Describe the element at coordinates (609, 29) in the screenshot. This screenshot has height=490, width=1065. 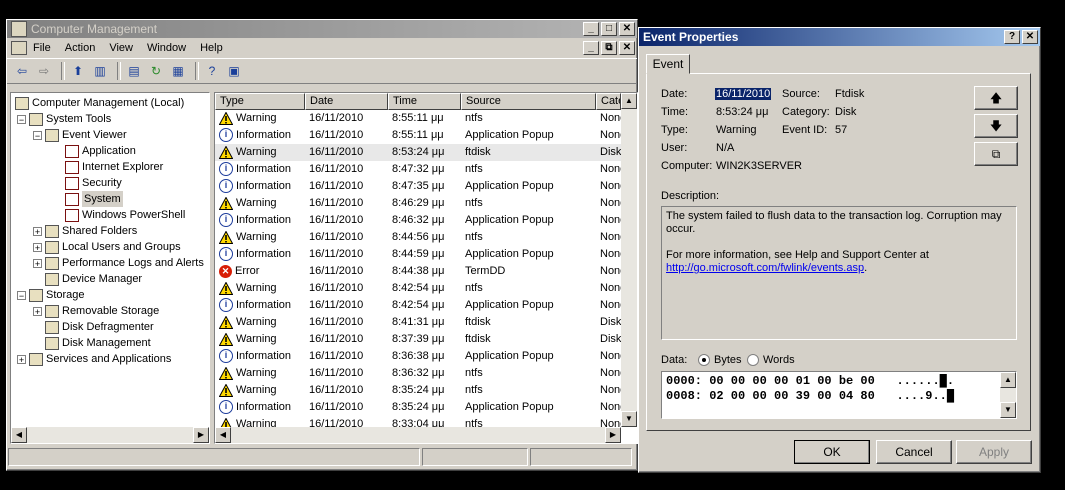
I see `maximize-button: □` at that location.